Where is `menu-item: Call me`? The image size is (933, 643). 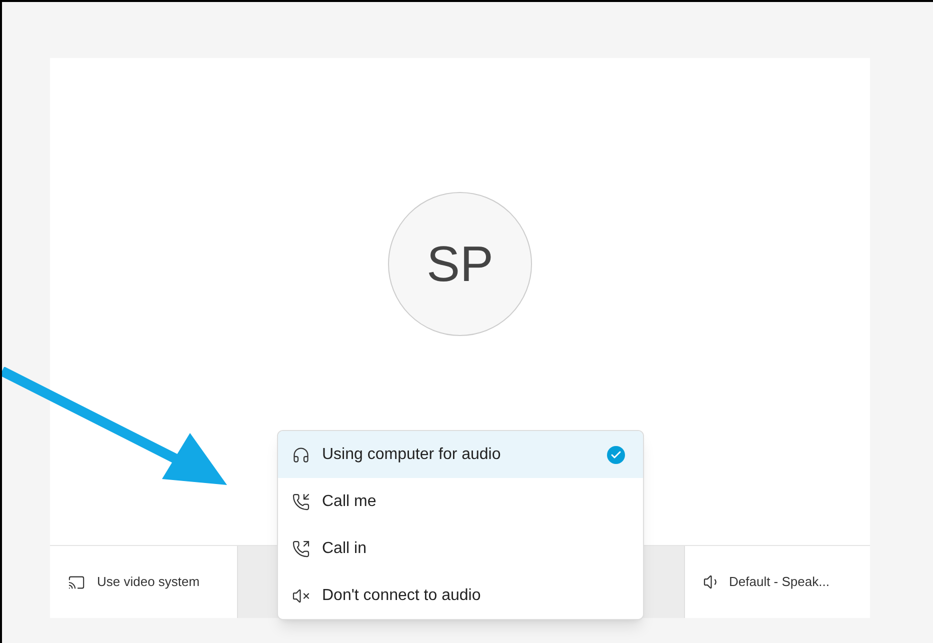 menu-item: Call me is located at coordinates (460, 501).